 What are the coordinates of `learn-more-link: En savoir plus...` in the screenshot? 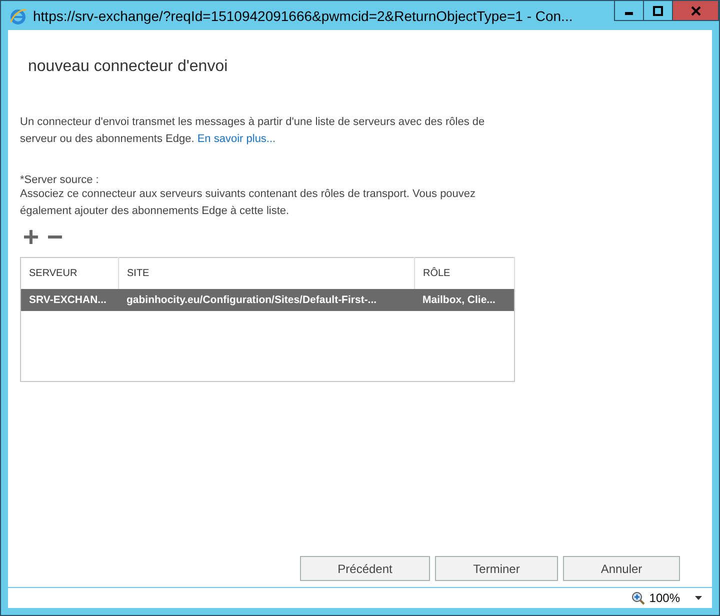 It's located at (236, 138).